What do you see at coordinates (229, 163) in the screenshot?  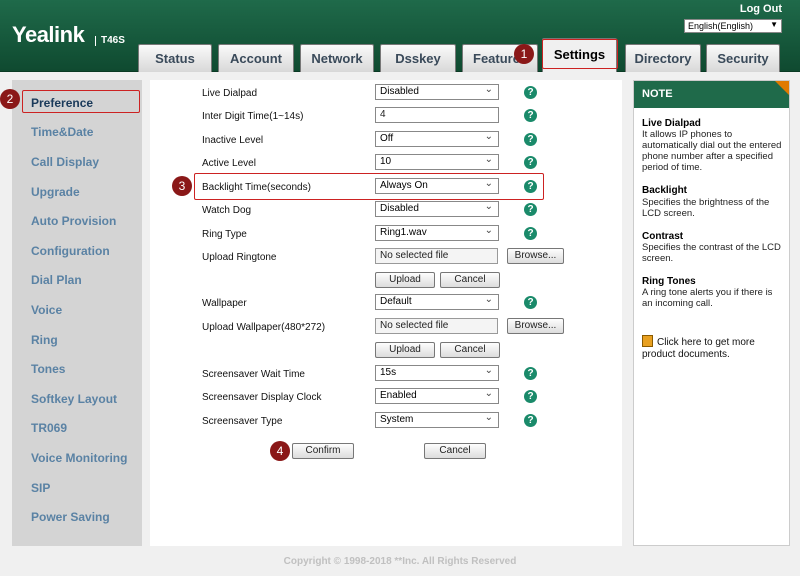 I see `active-level-label: Active Level` at bounding box center [229, 163].